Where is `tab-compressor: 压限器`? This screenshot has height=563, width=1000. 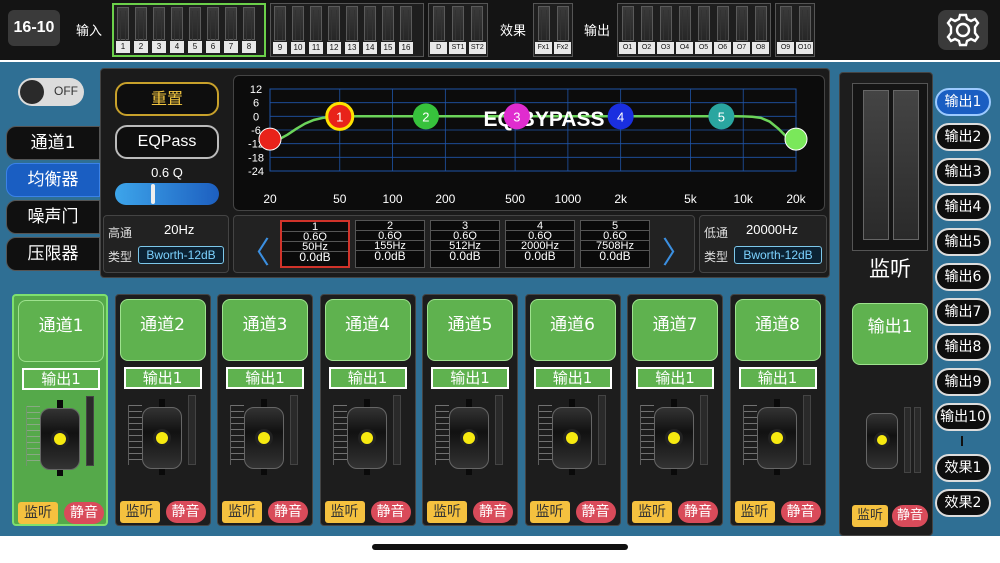
tab-compressor: 压限器 is located at coordinates (53, 254).